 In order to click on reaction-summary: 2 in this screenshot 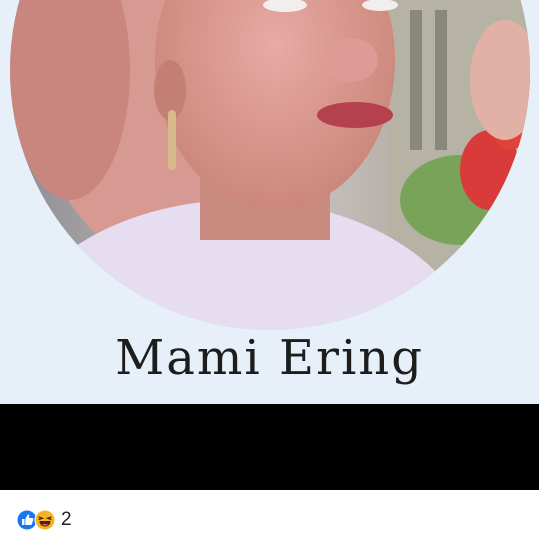, I will do `click(44, 520)`.